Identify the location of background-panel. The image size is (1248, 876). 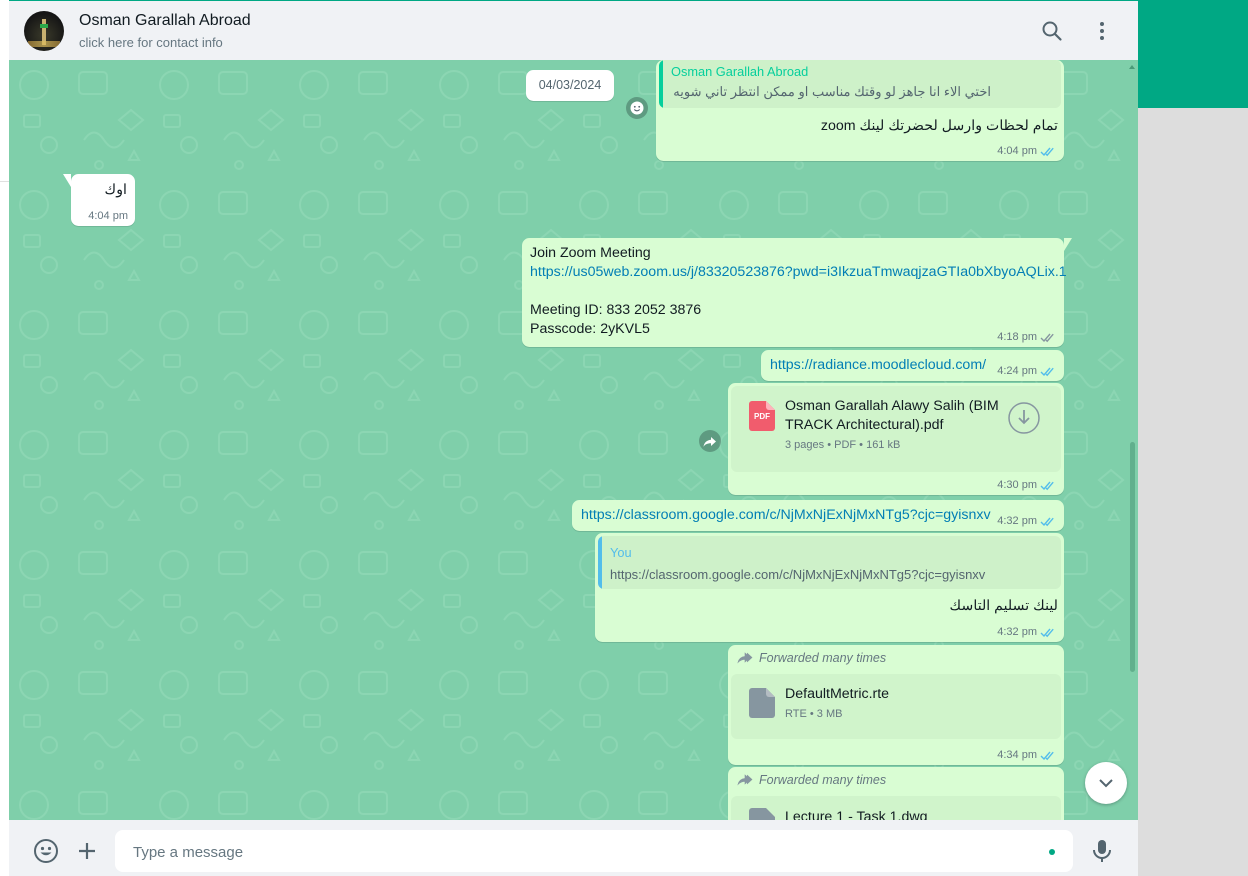
(1193, 492).